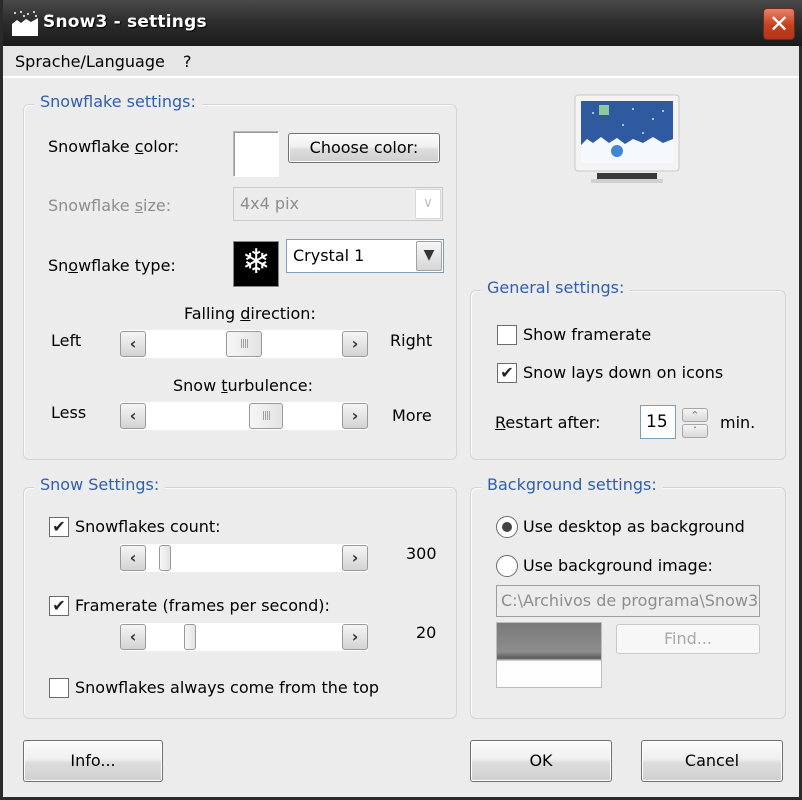  Describe the element at coordinates (110, 205) in the screenshot. I see `snowflake-size-label: Snowflake size:` at that location.